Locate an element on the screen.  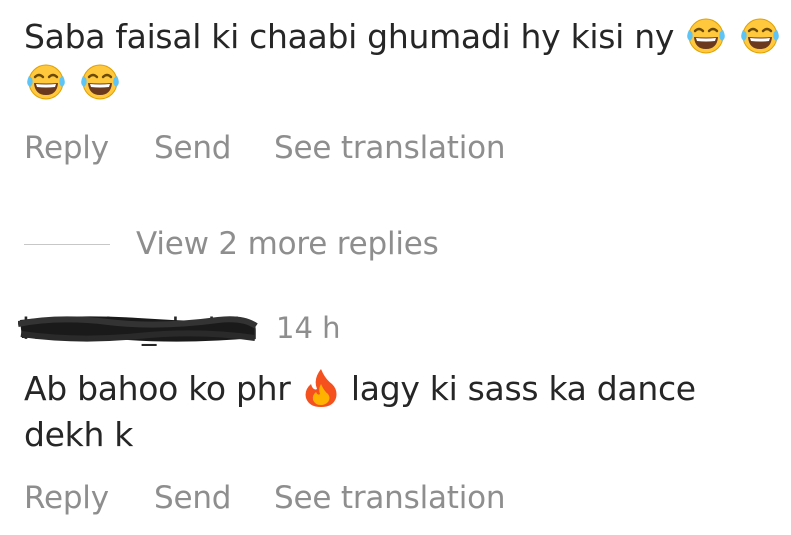
comment-body: Saba faisal ki chaabi ghumadi hy kisi ny is located at coordinates (349, 36).